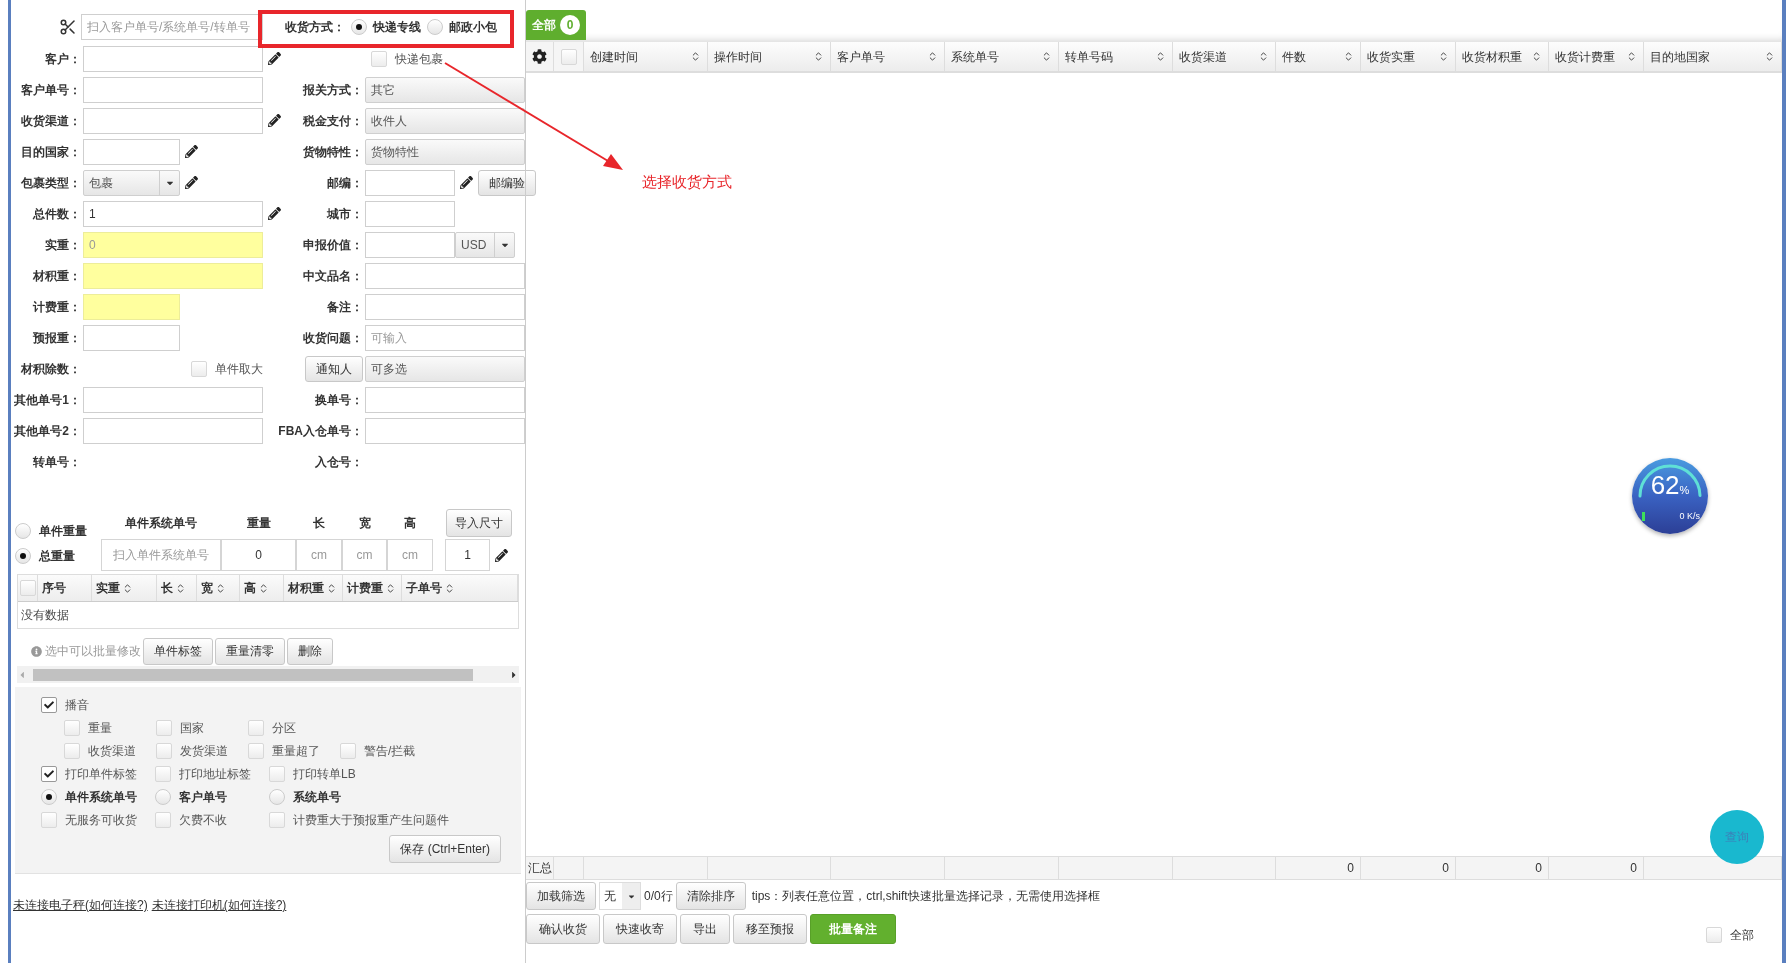 The width and height of the screenshot is (1787, 963). Describe the element at coordinates (1596, 56) in the screenshot. I see `column-header: 收货计费重` at that location.